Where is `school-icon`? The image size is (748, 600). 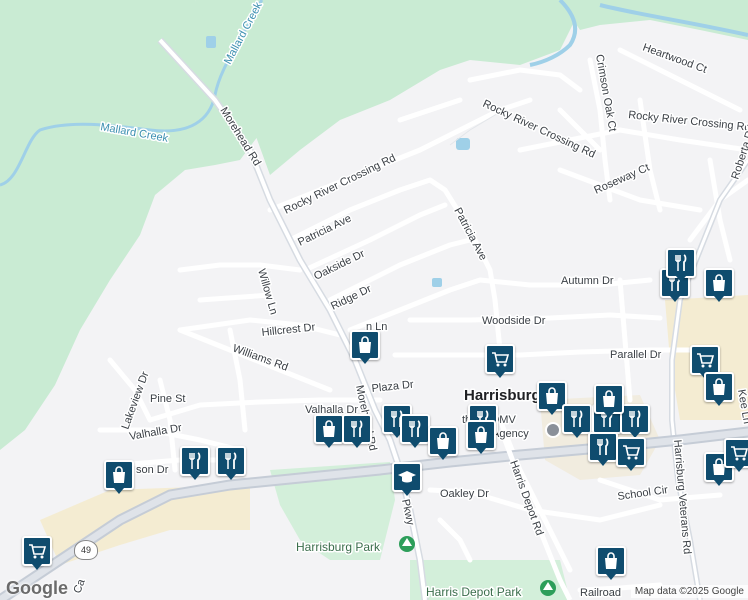 school-icon is located at coordinates (407, 477).